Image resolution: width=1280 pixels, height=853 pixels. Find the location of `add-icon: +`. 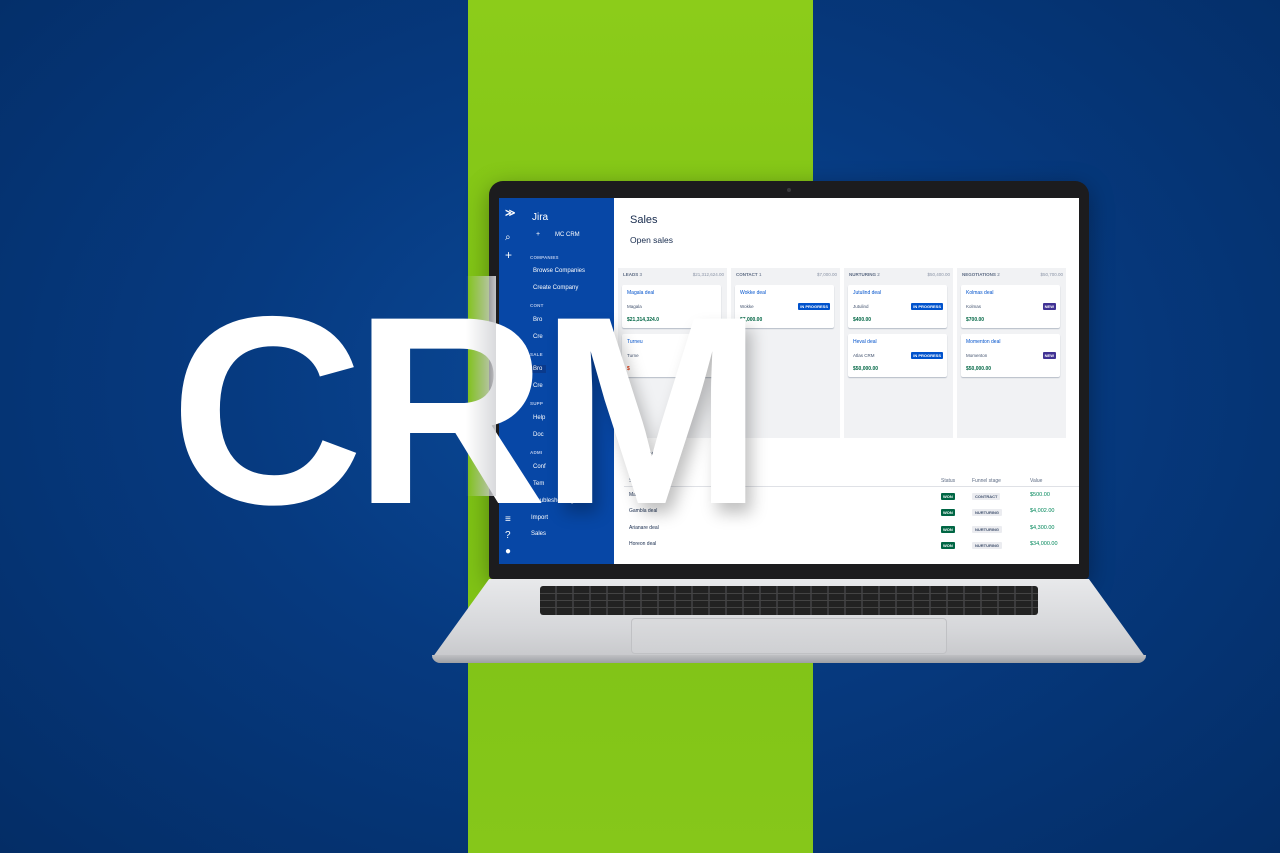

add-icon: + is located at coordinates (538, 234).